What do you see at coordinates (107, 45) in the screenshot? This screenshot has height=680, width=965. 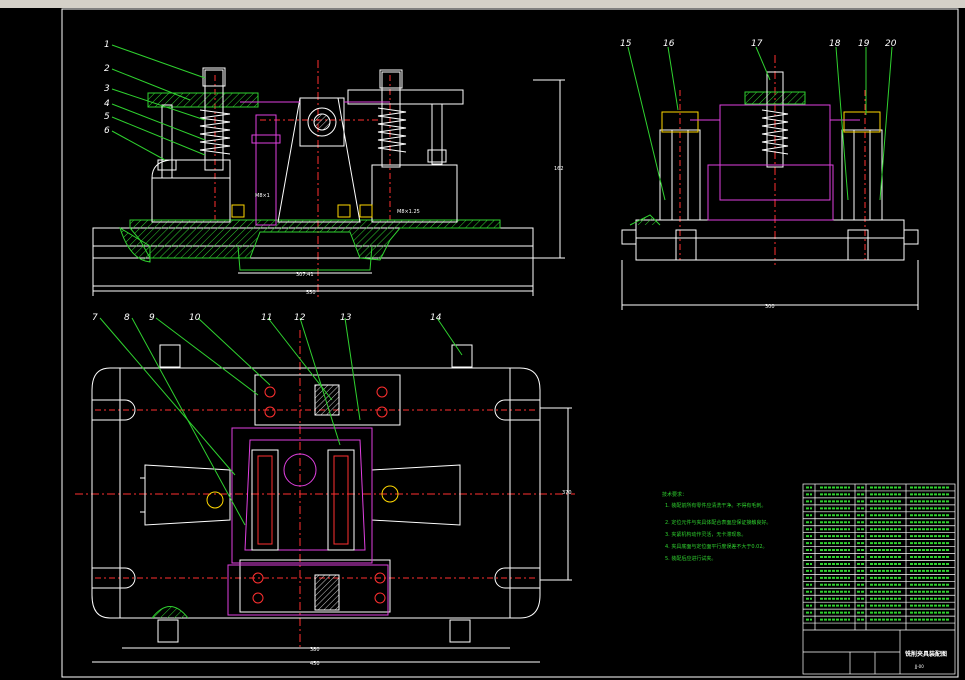 I see `balloon-1: 1` at bounding box center [107, 45].